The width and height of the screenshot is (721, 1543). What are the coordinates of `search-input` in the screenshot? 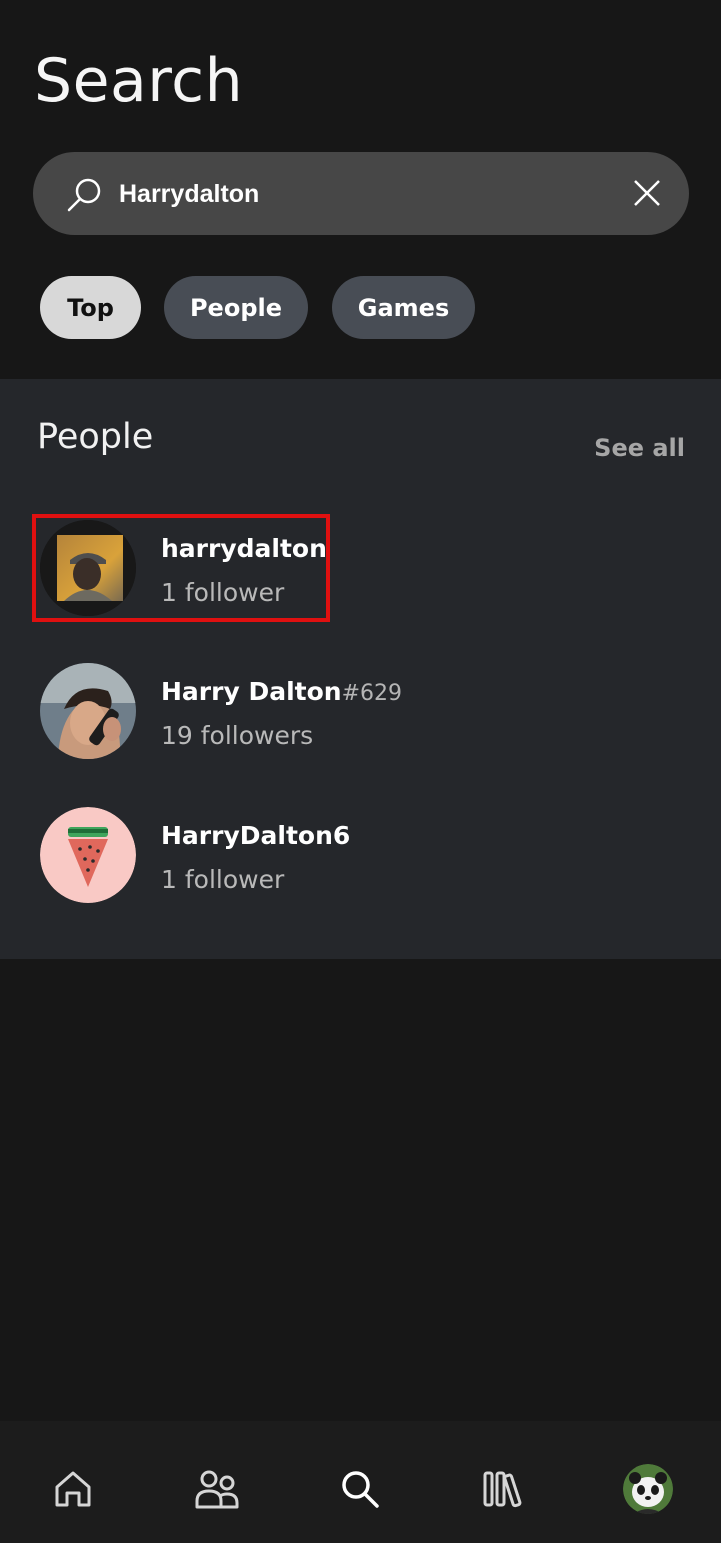 It's located at (354, 194).